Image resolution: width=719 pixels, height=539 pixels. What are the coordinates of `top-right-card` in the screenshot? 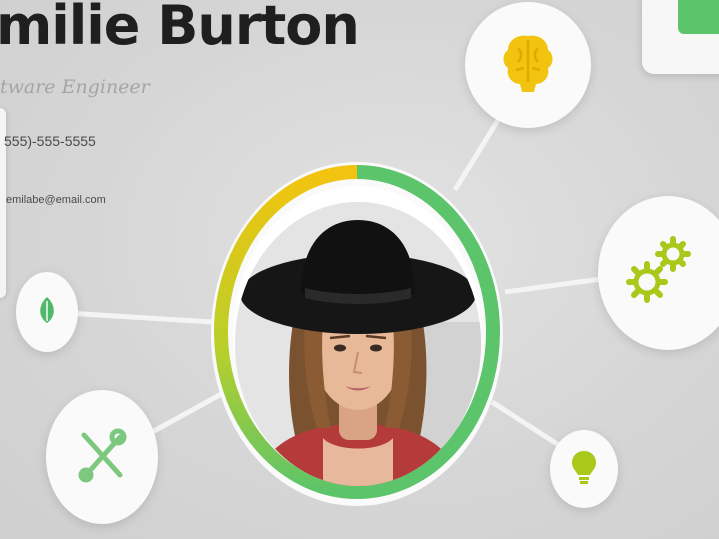 It's located at (680, 37).